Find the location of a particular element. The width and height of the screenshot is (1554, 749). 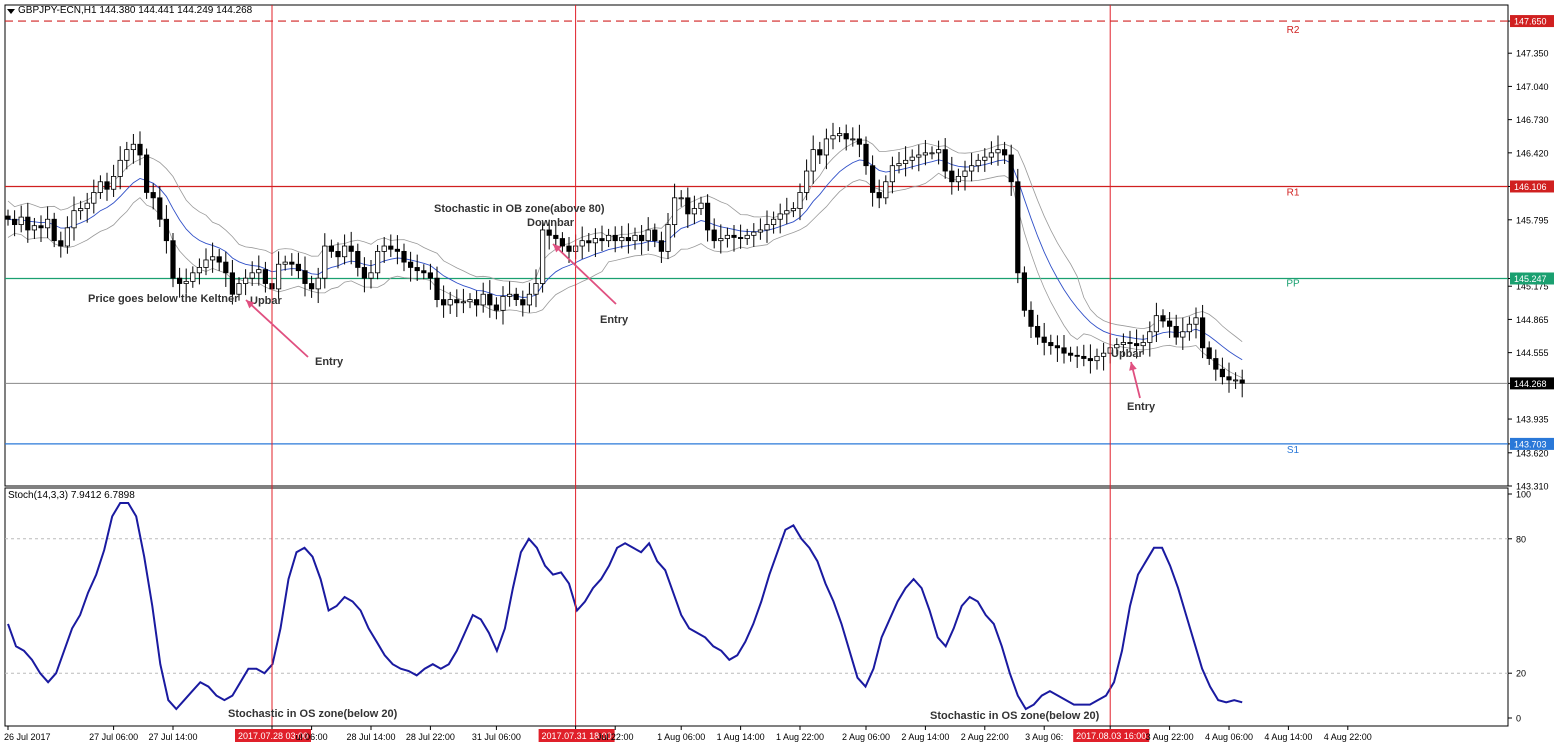

time-tick-label: 4 Aug 22:00 is located at coordinates (1348, 737).